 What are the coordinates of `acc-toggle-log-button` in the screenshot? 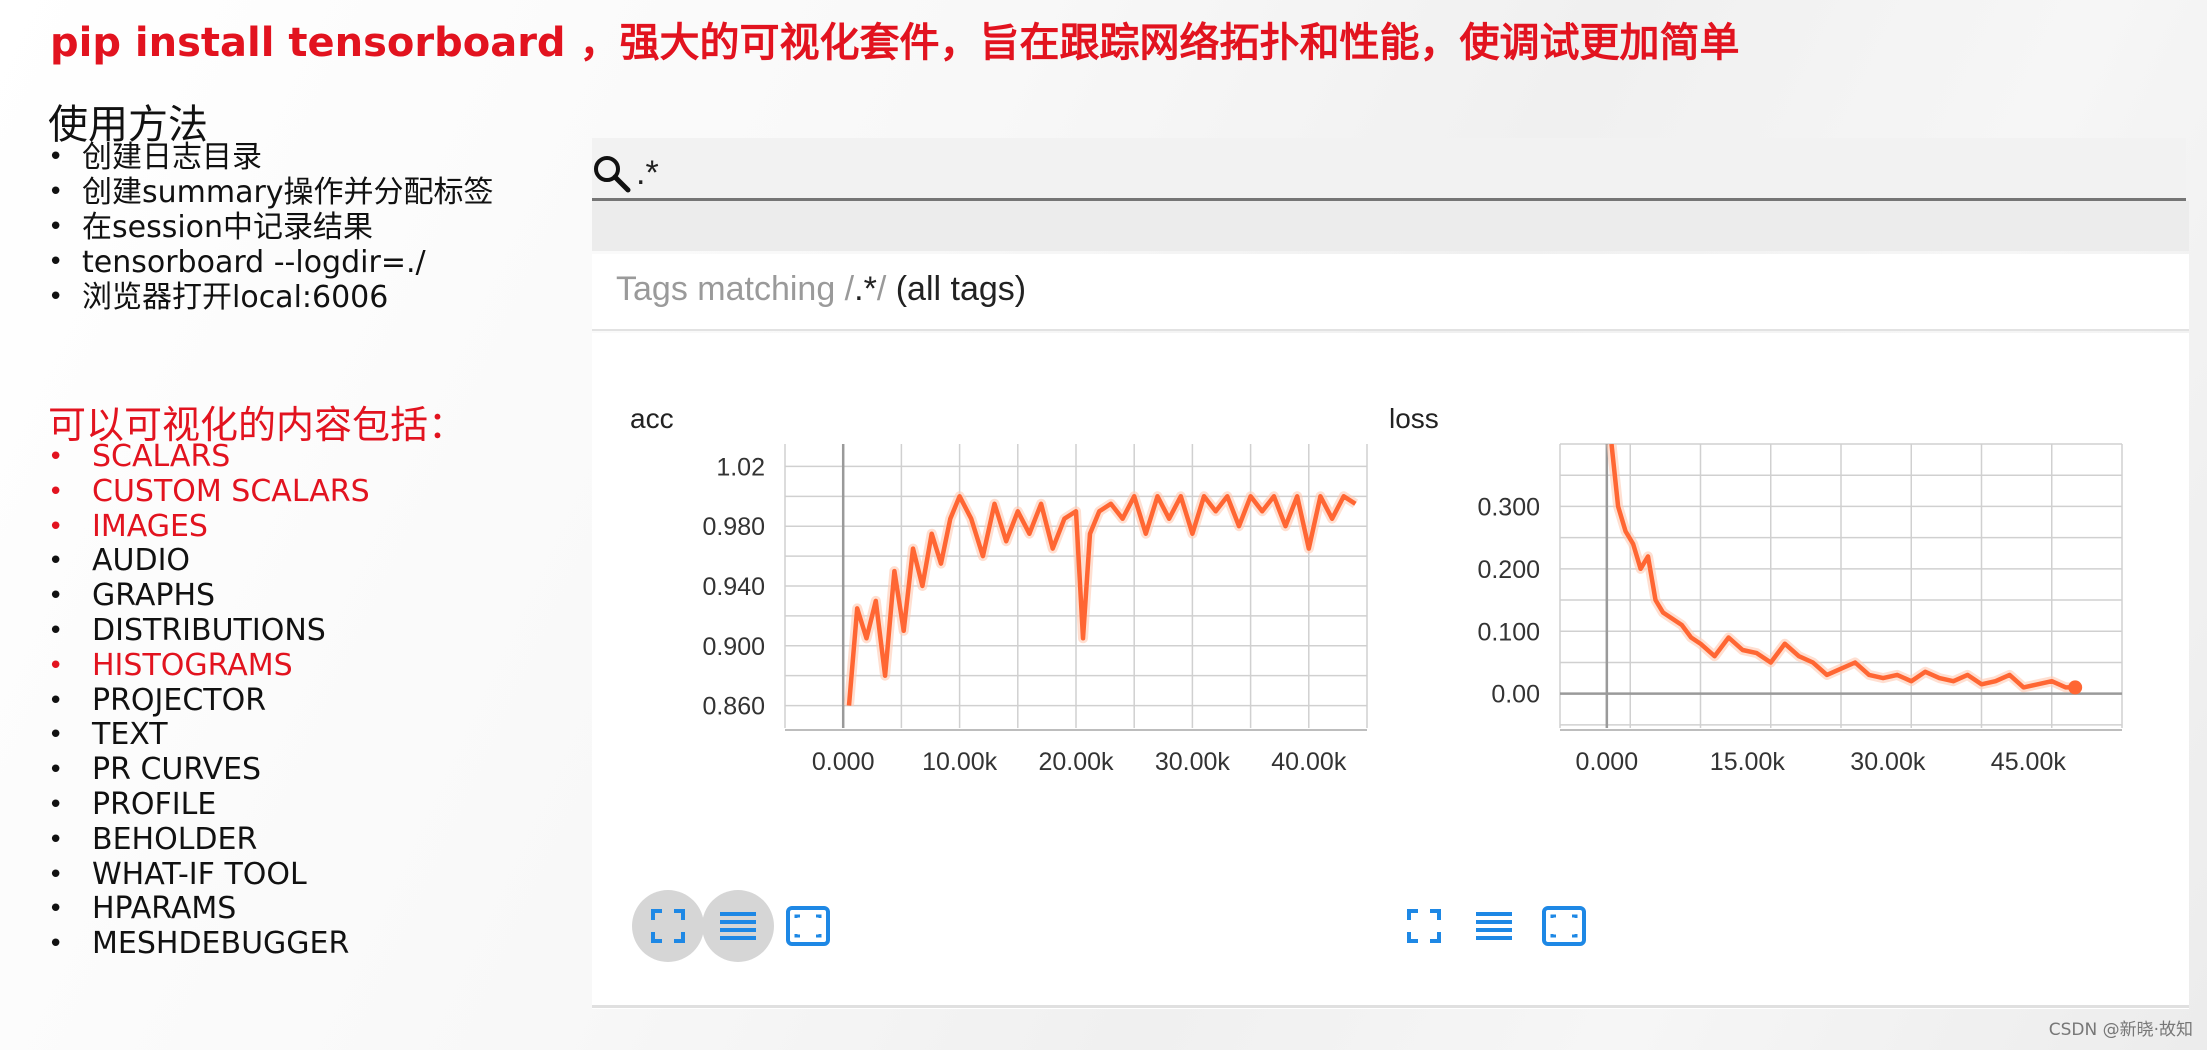 It's located at (738, 926).